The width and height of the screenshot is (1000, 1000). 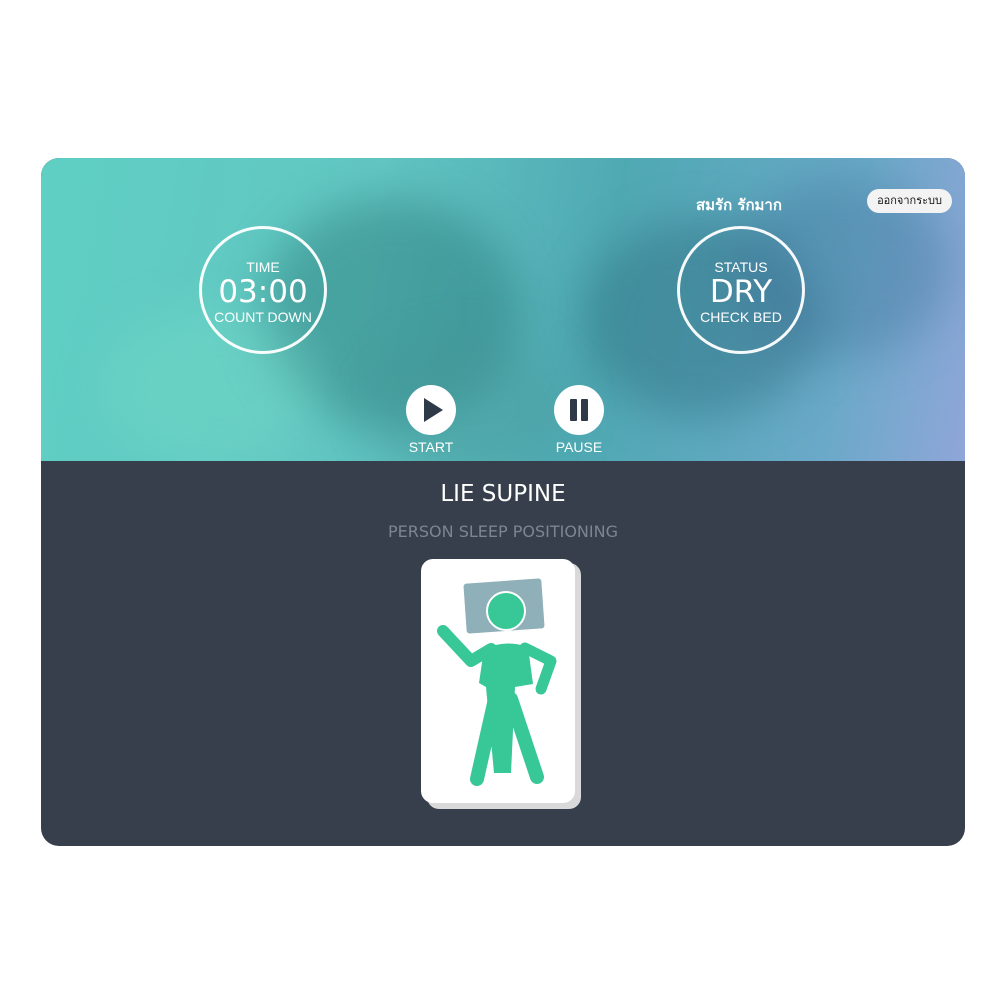 I want to click on position-subtitle: PERSON SLEEP POSITIONING, so click(x=503, y=531).